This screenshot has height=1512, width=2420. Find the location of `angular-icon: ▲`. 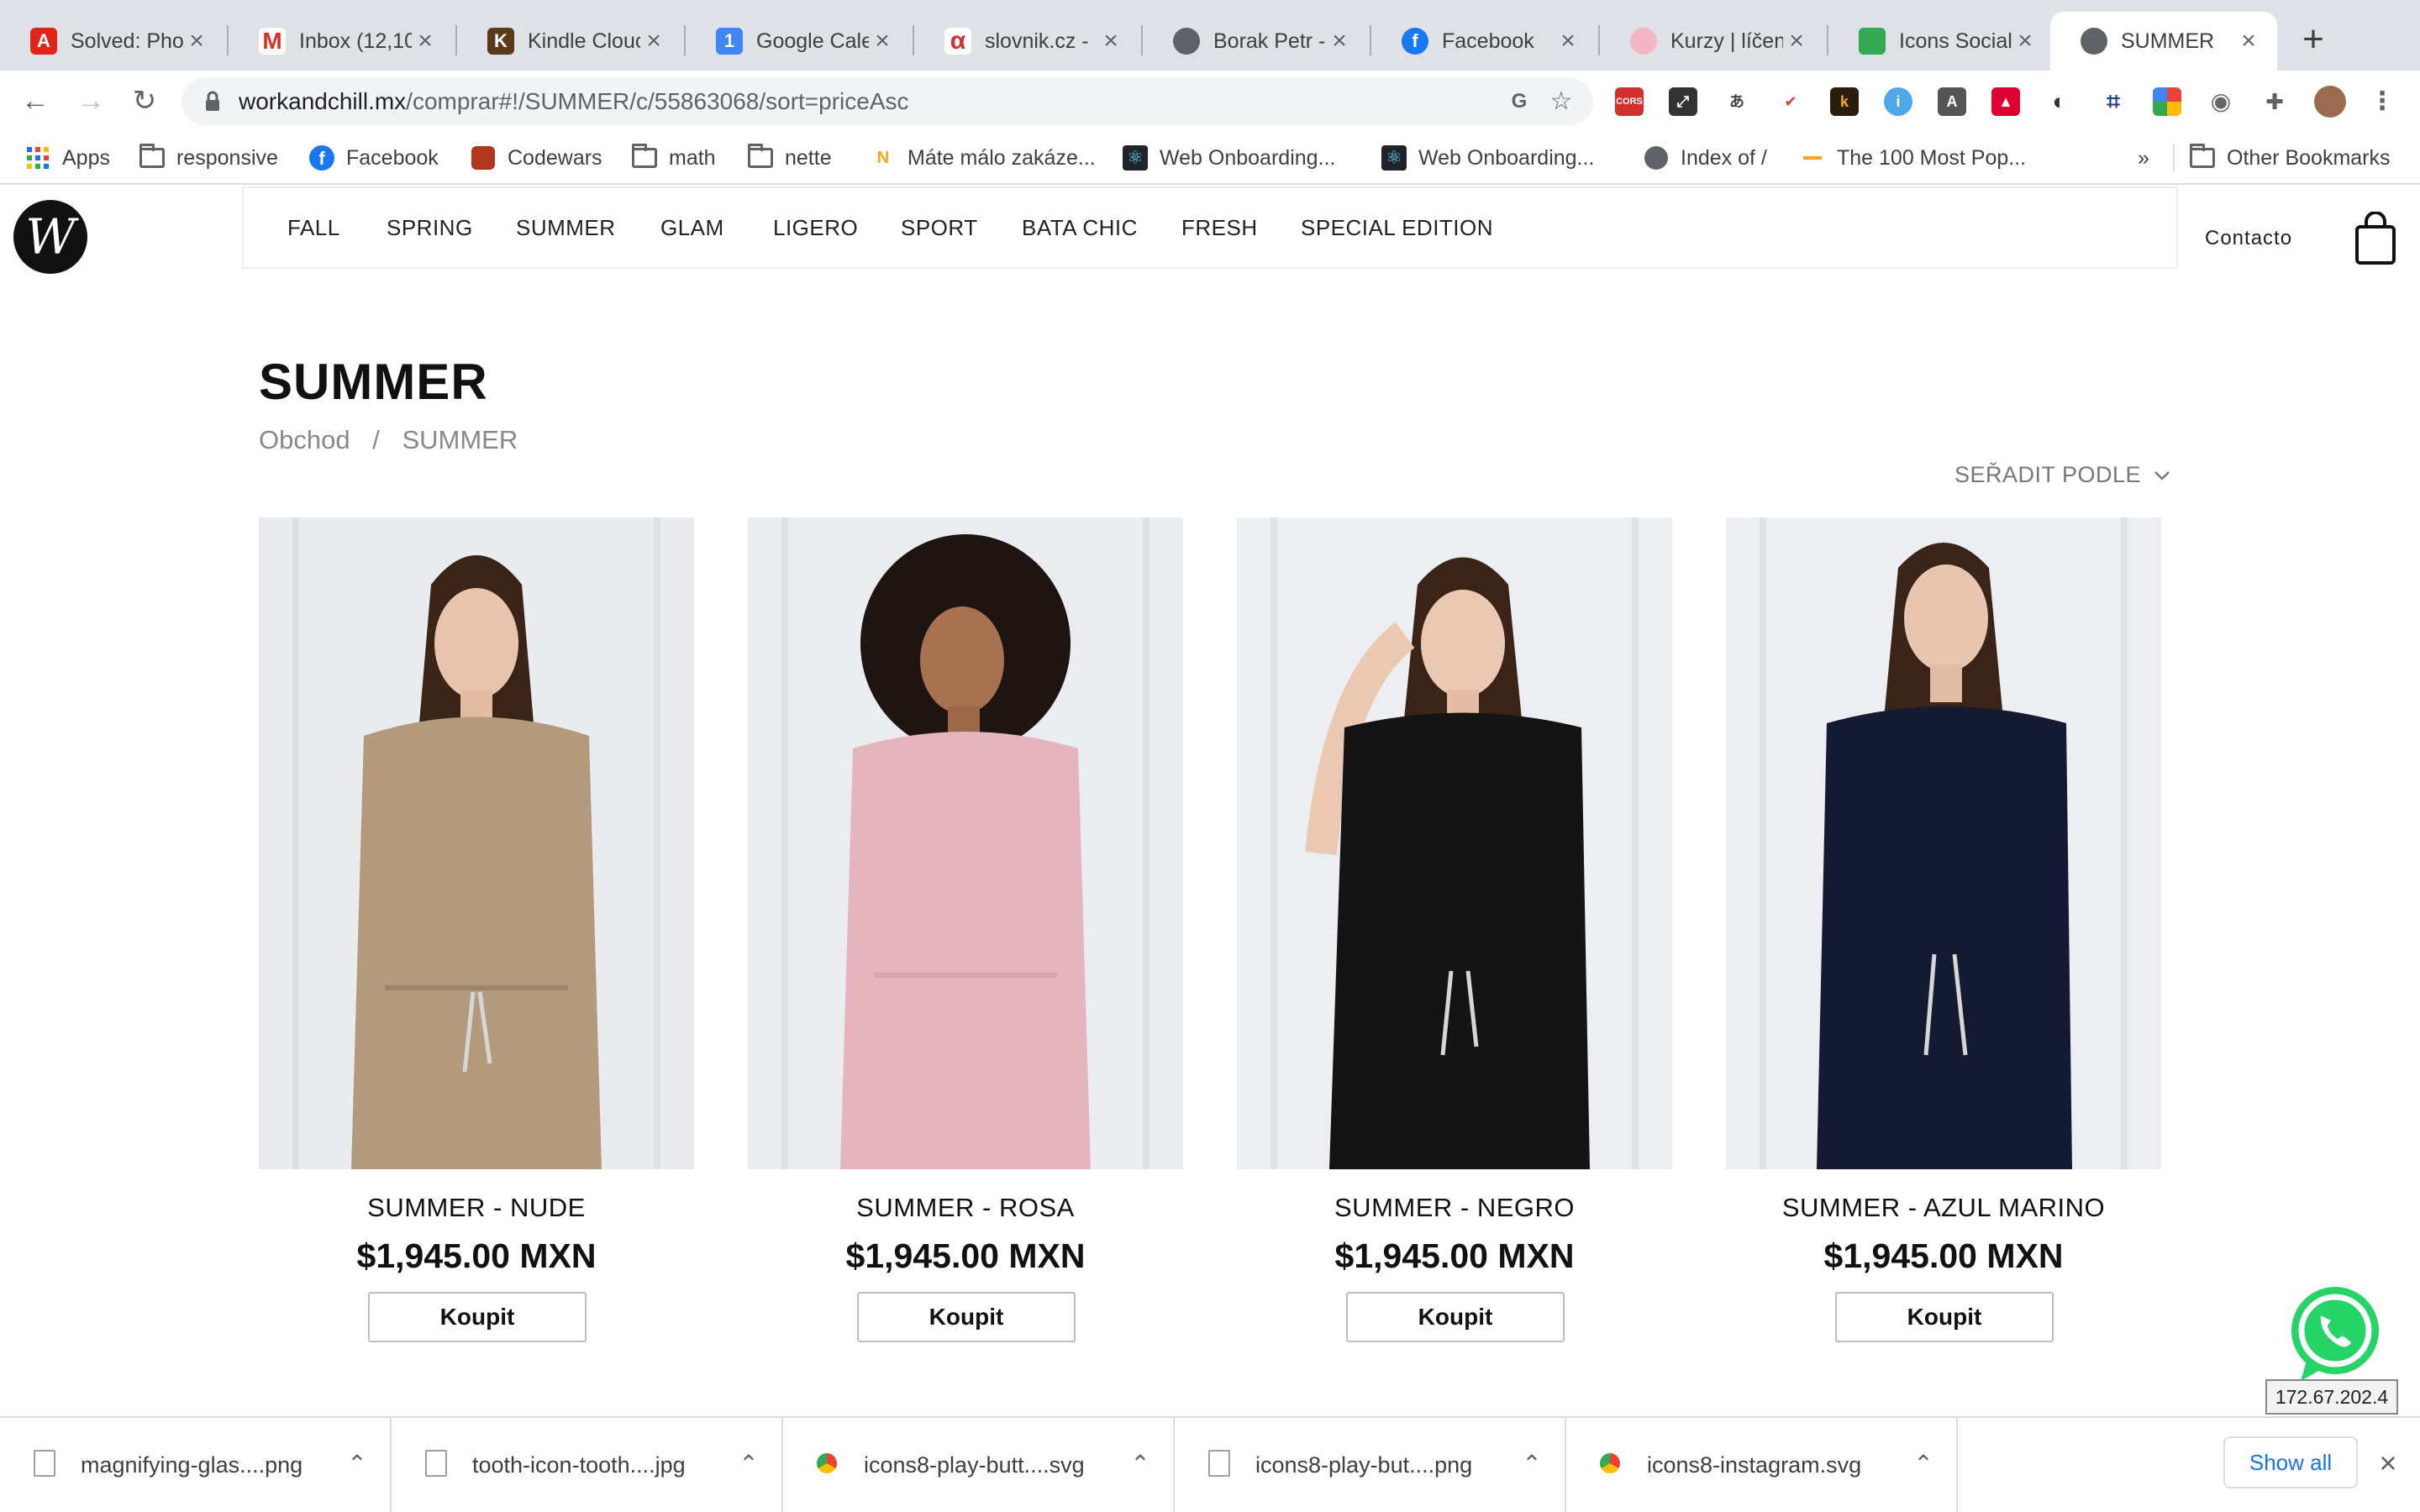

angular-icon: ▲ is located at coordinates (2005, 101).